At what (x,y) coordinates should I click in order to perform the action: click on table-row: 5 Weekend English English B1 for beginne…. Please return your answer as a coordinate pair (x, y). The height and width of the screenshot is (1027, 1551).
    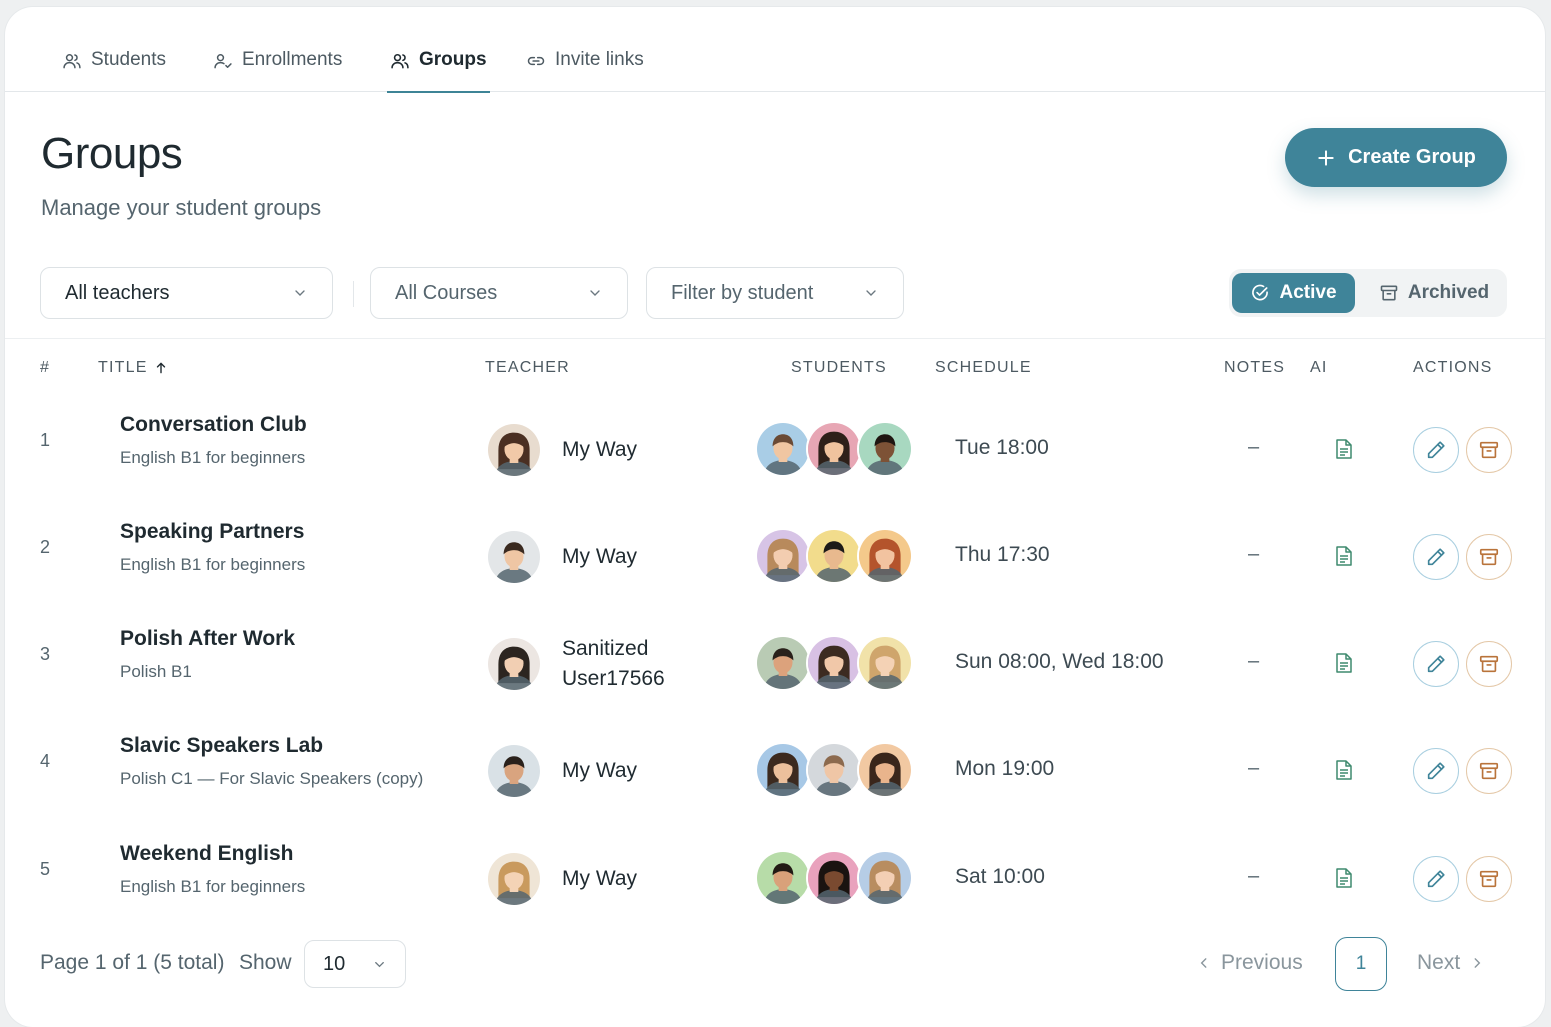
    Looking at the image, I should click on (775, 879).